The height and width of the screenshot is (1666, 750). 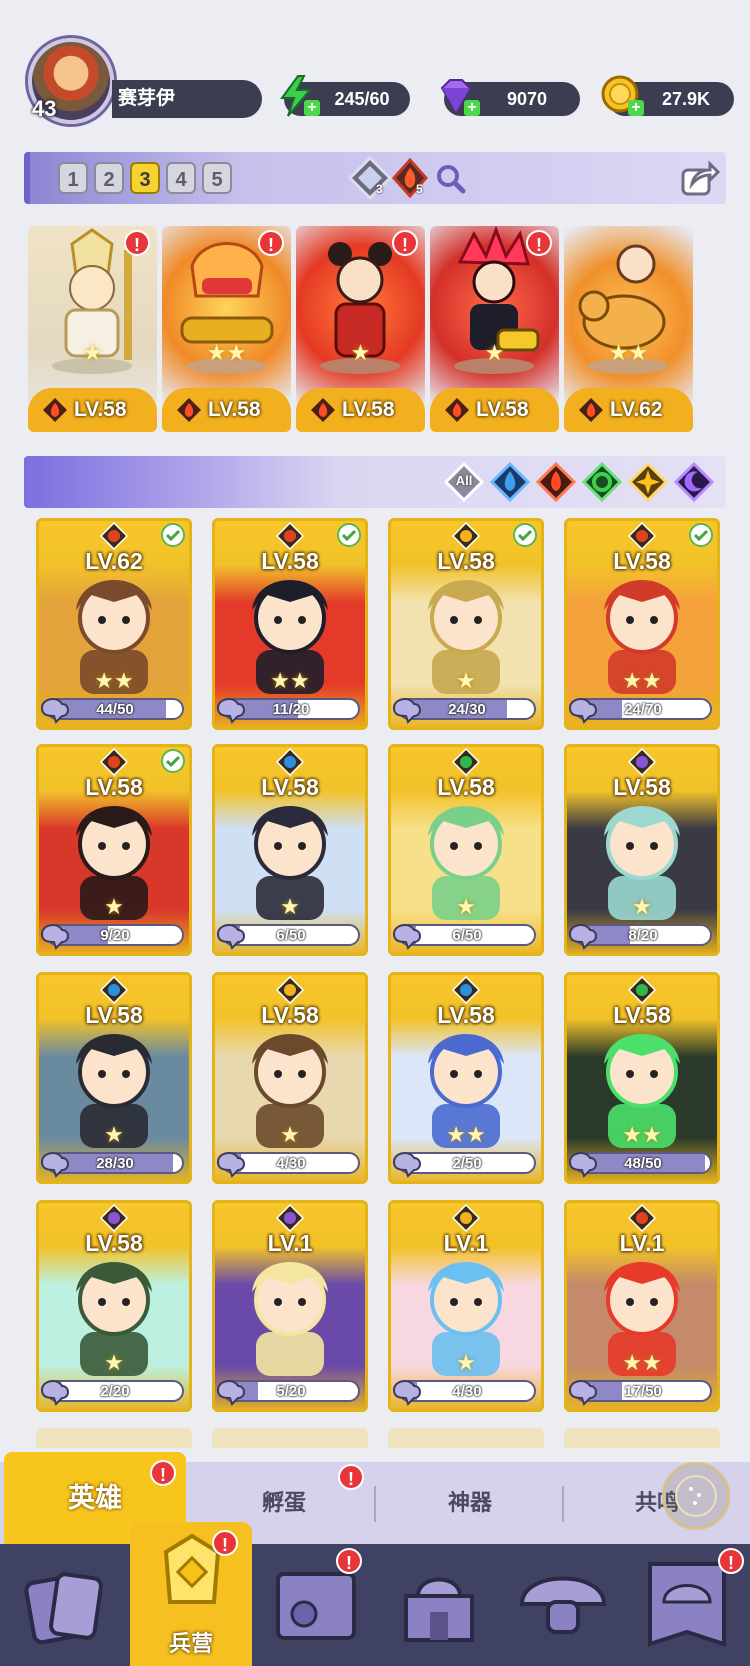 What do you see at coordinates (345, 96) in the screenshot?
I see `energy-counter: + 245/60` at bounding box center [345, 96].